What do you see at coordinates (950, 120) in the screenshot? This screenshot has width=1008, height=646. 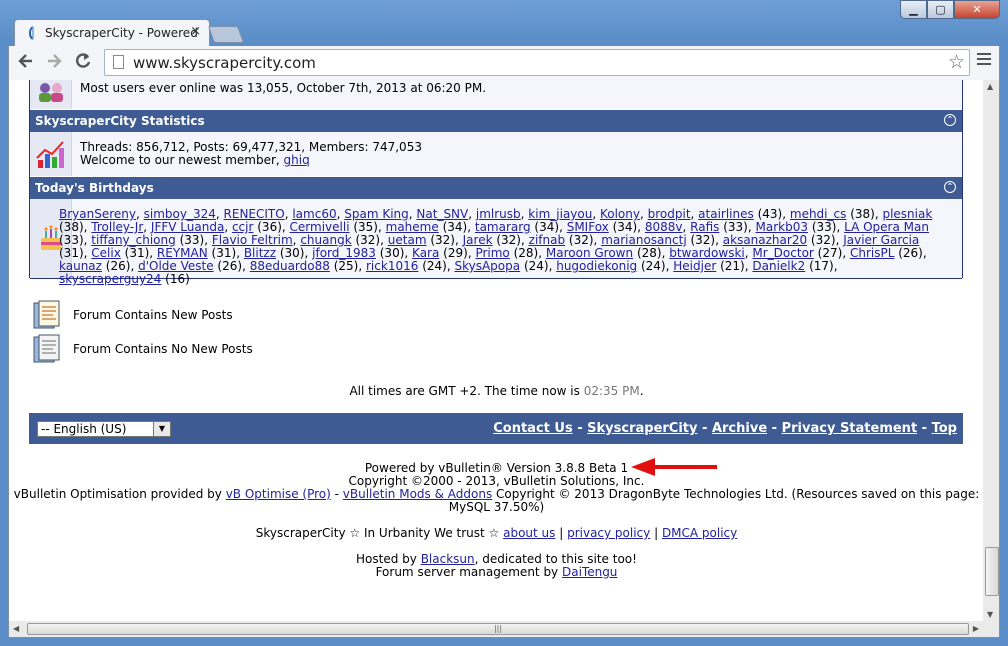 I see `collapse-statistics-icon: ⌃` at bounding box center [950, 120].